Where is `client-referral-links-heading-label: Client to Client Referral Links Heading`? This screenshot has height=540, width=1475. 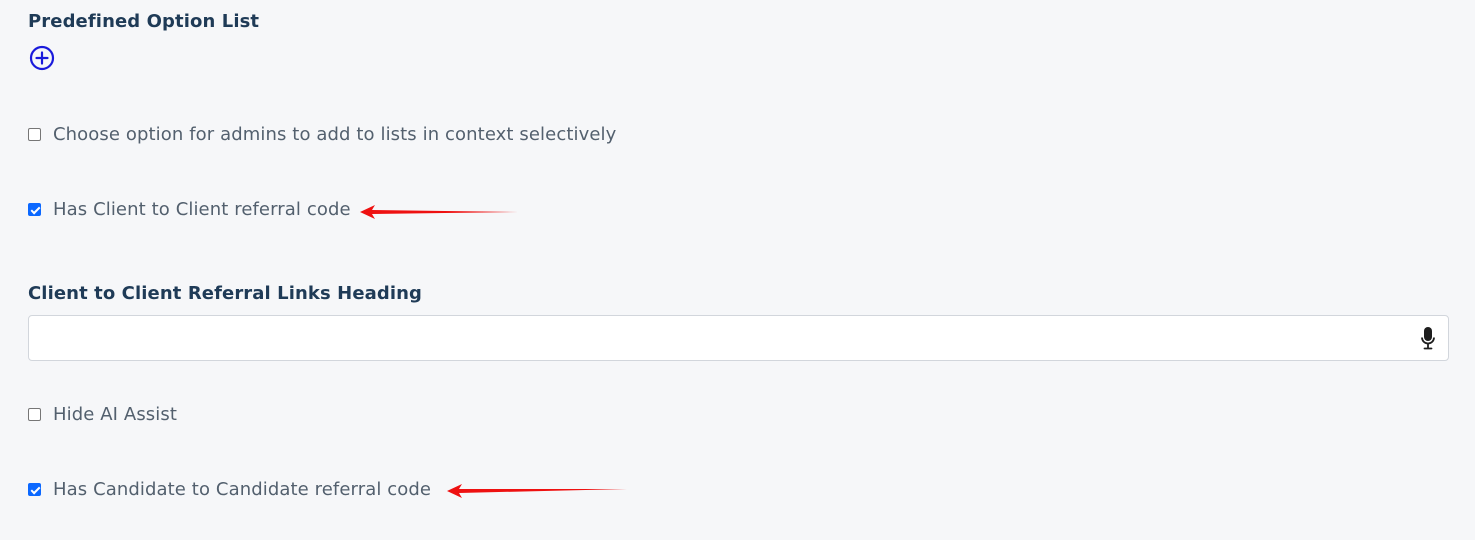 client-referral-links-heading-label: Client to Client Referral Links Heading is located at coordinates (225, 293).